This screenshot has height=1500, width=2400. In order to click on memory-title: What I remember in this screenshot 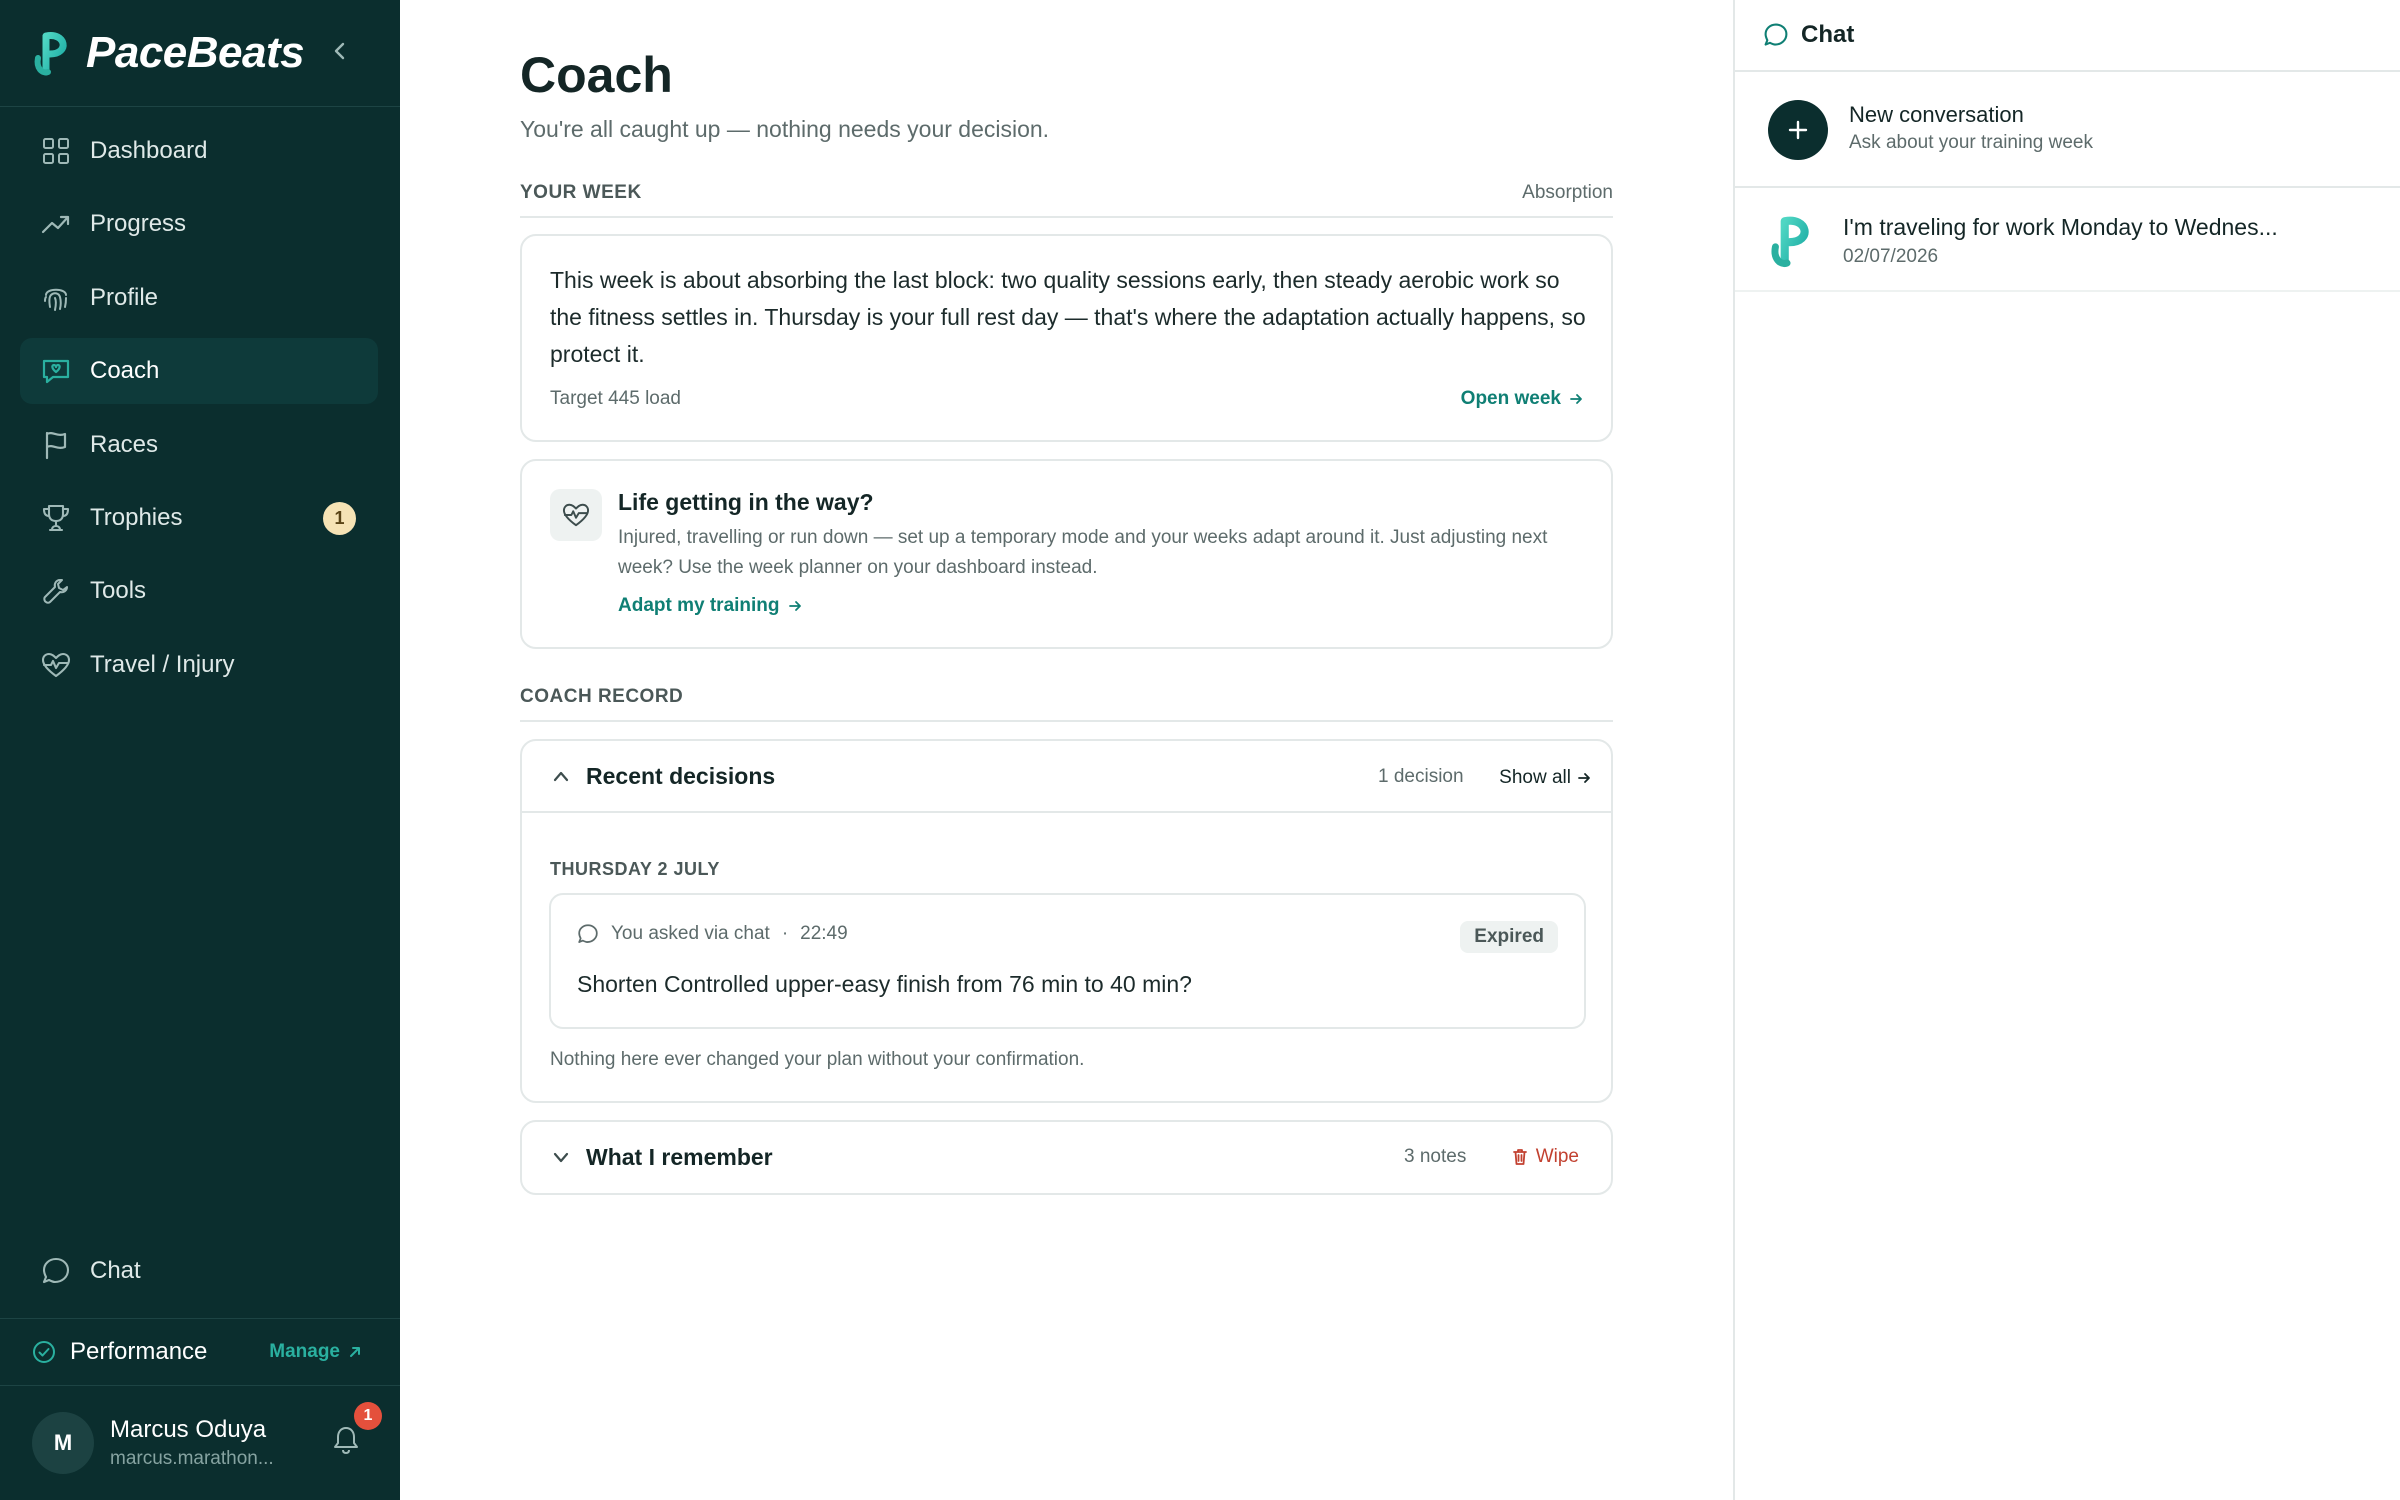, I will do `click(679, 1157)`.